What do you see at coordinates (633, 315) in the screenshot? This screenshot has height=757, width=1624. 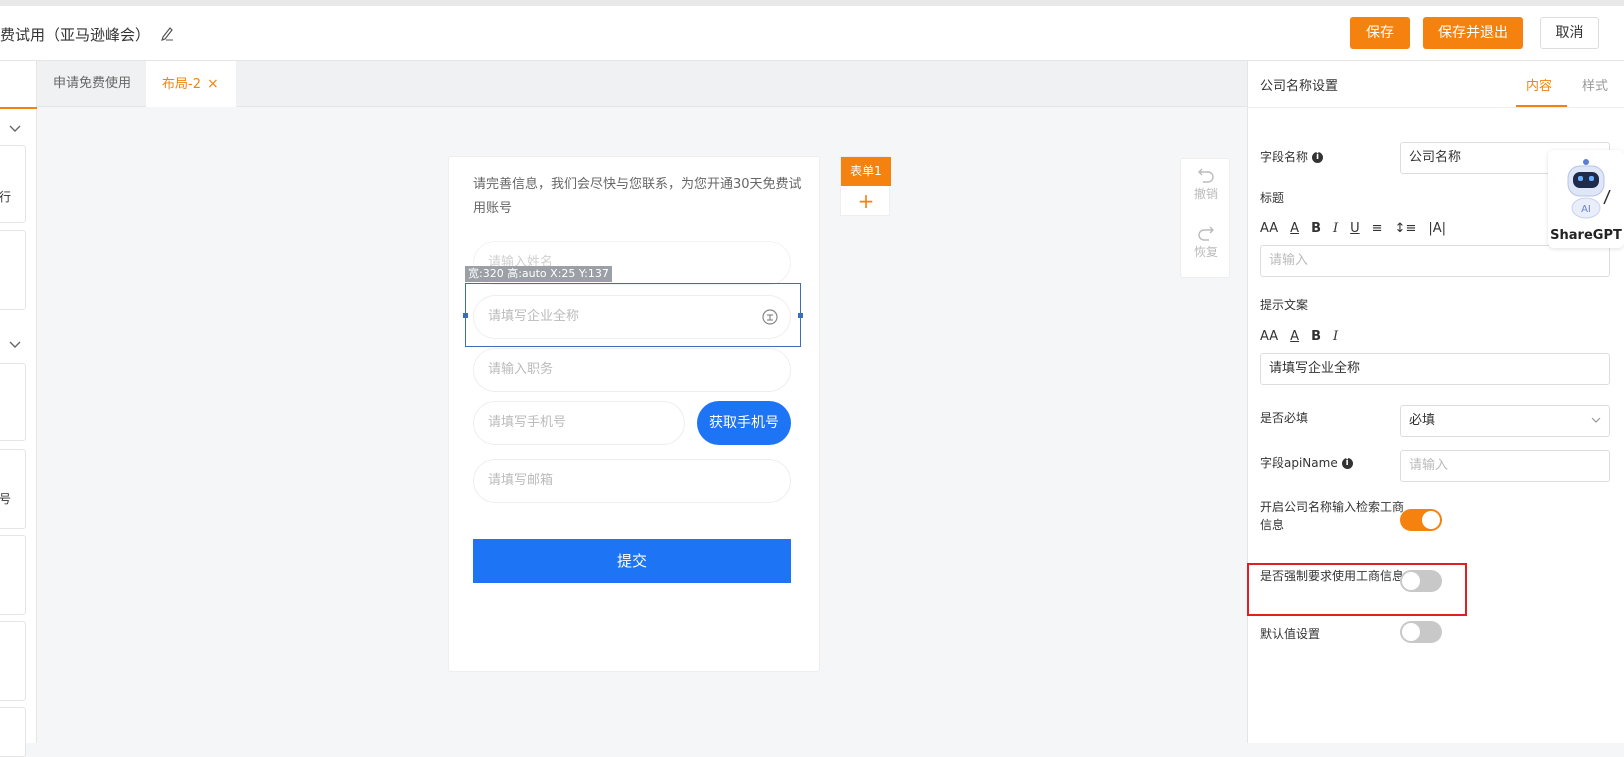 I see `selection-frame` at bounding box center [633, 315].